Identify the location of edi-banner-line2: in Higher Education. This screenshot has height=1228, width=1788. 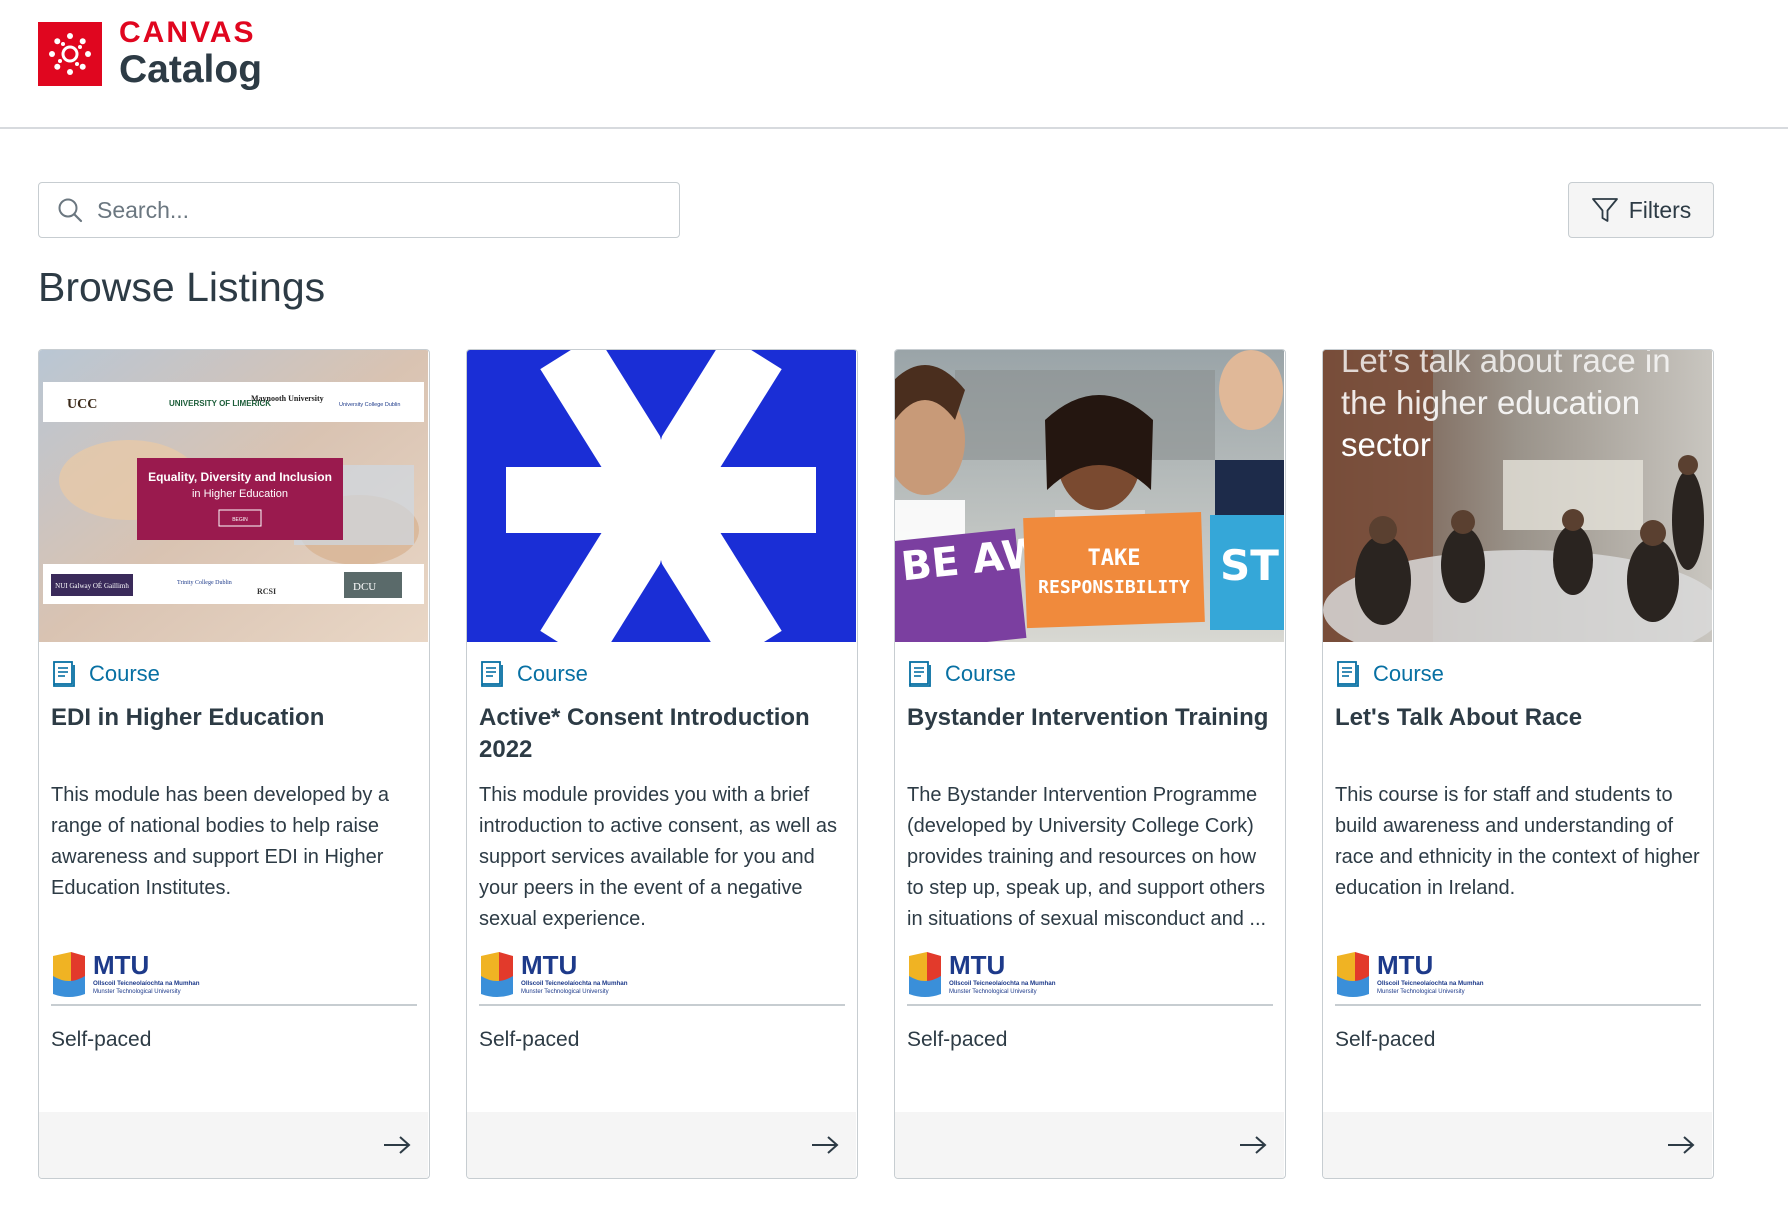
(240, 494).